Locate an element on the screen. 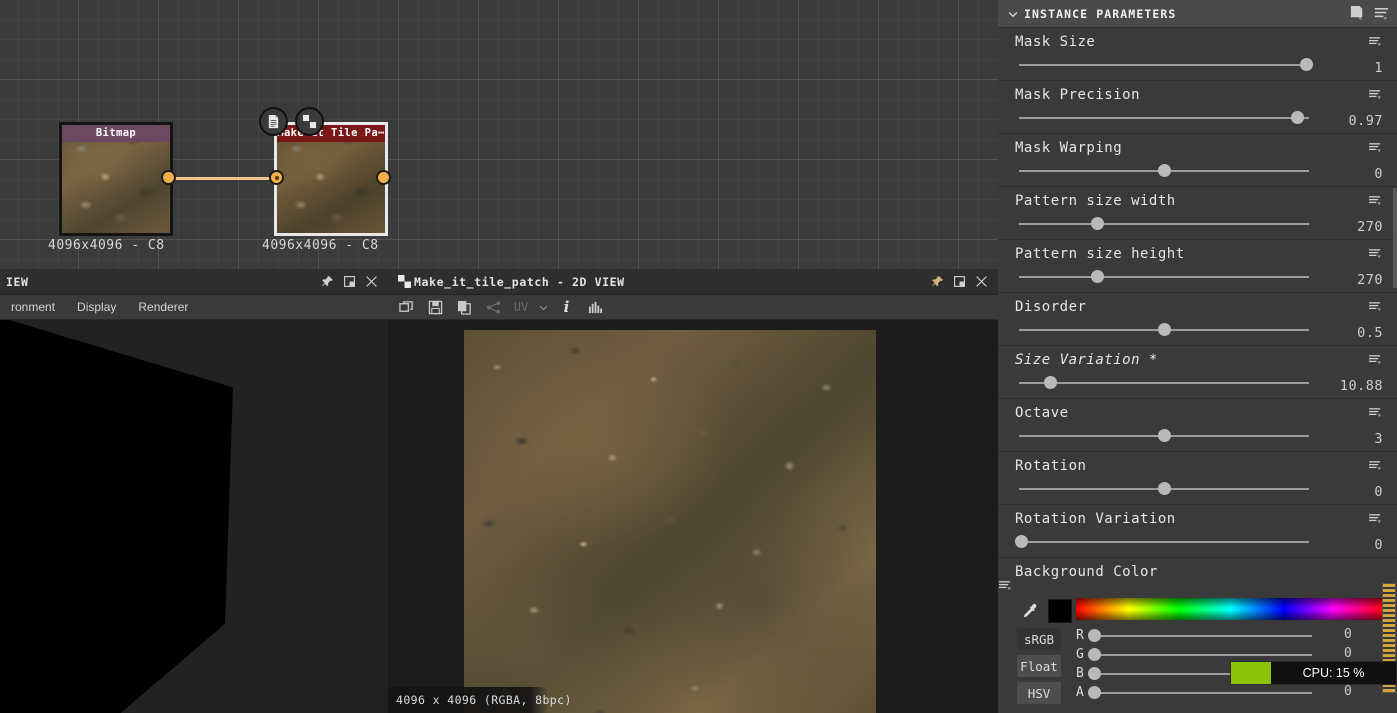  param-value: 3 is located at coordinates (1378, 439).